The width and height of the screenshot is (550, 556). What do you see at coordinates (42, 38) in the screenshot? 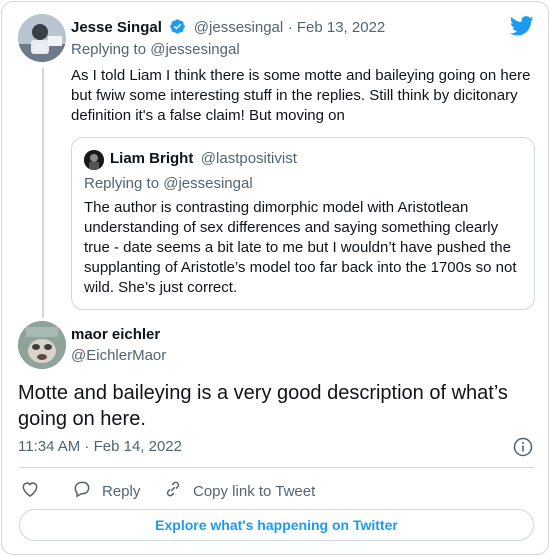
I see `avatar-jesse-singal` at bounding box center [42, 38].